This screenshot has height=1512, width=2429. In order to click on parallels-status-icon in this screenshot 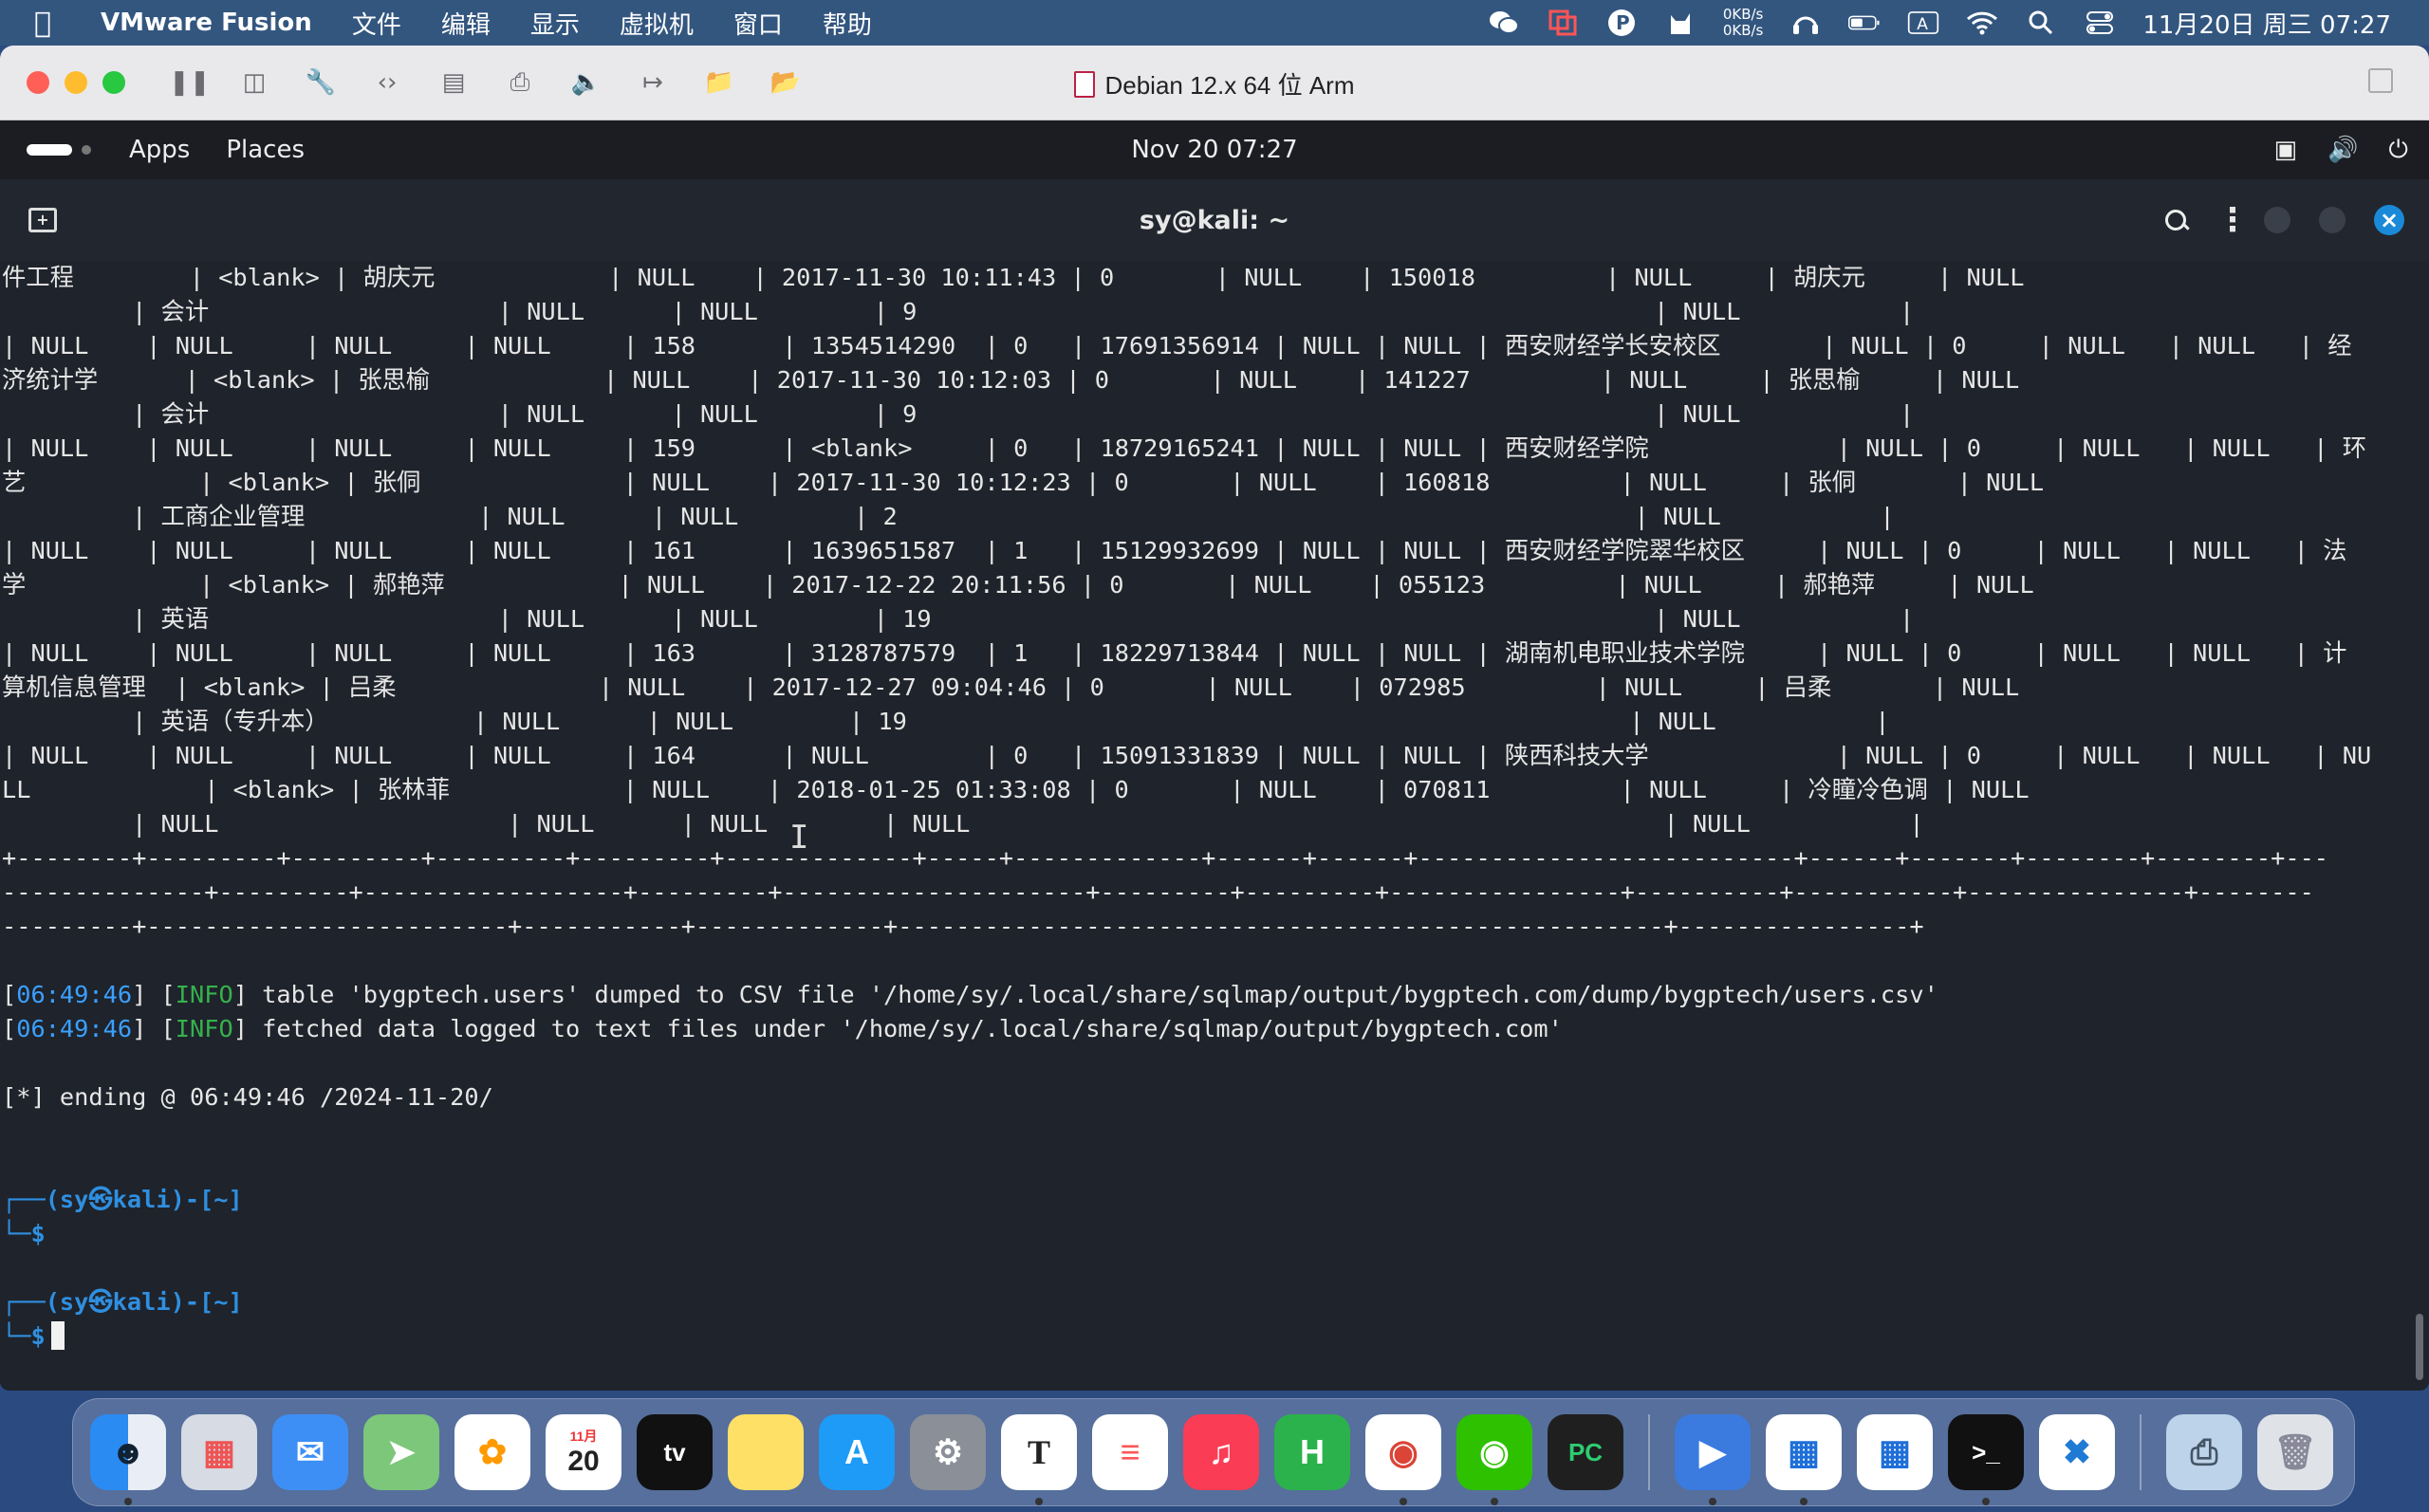, I will do `click(1563, 23)`.